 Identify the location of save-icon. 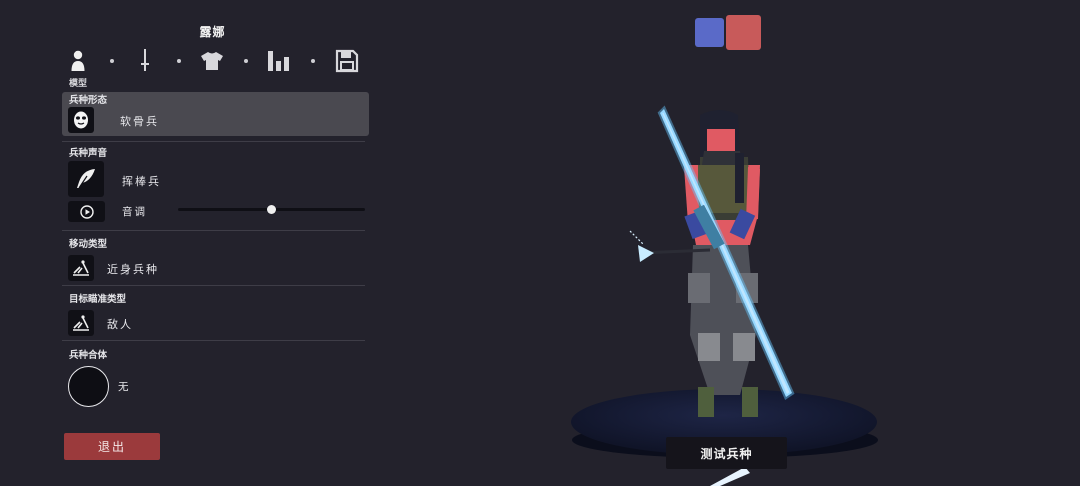
(347, 61).